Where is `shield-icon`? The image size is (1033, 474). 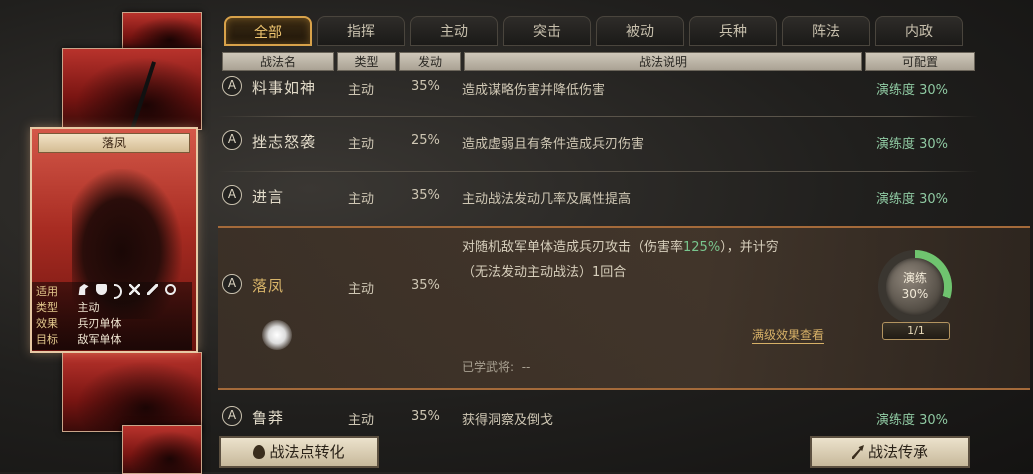
shield-icon is located at coordinates (101, 289).